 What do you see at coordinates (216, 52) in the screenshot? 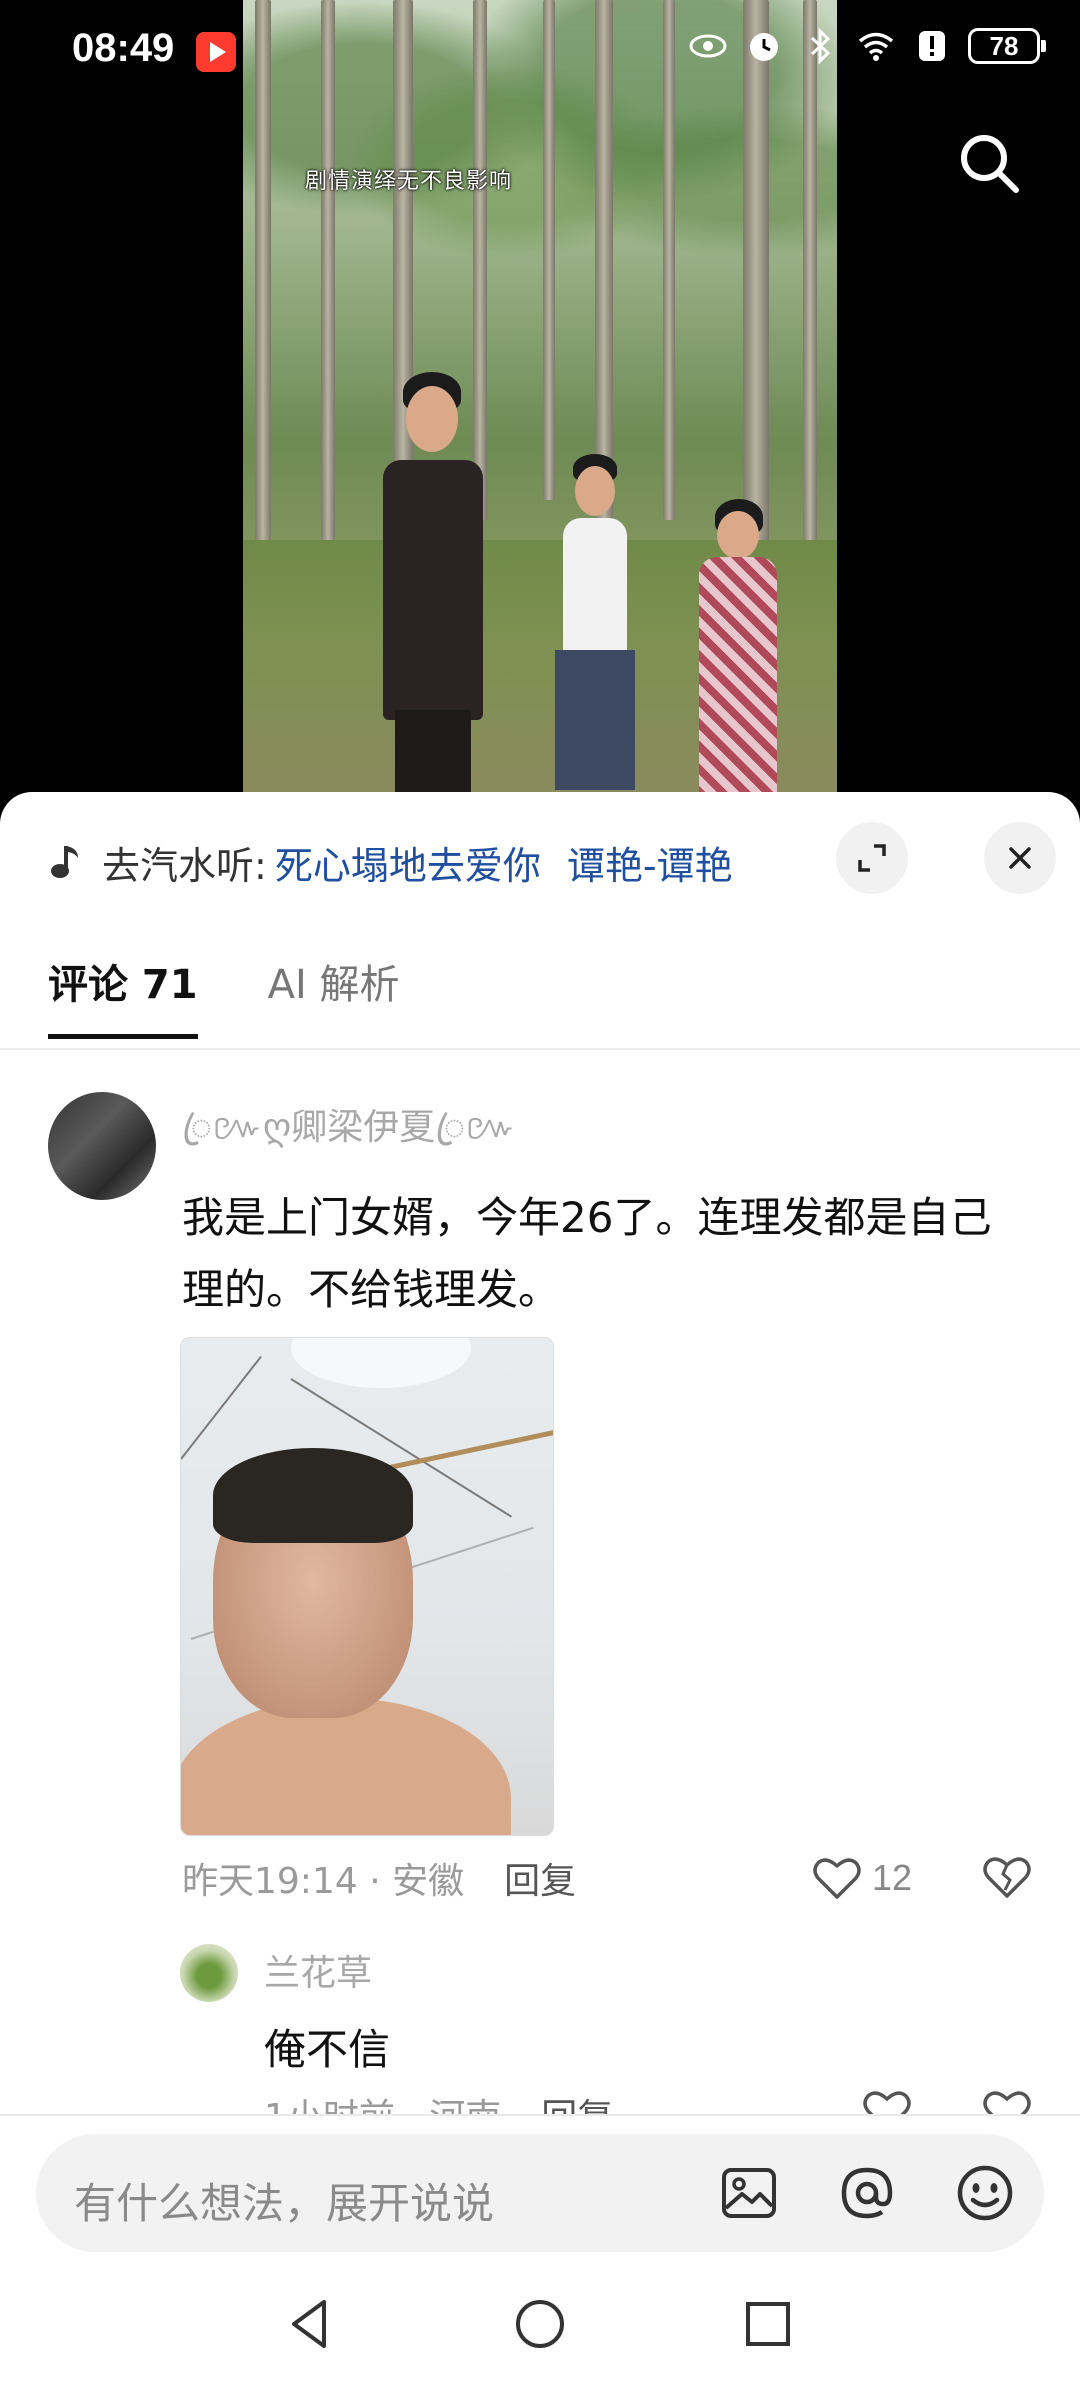
I see `screen-record-icon` at bounding box center [216, 52].